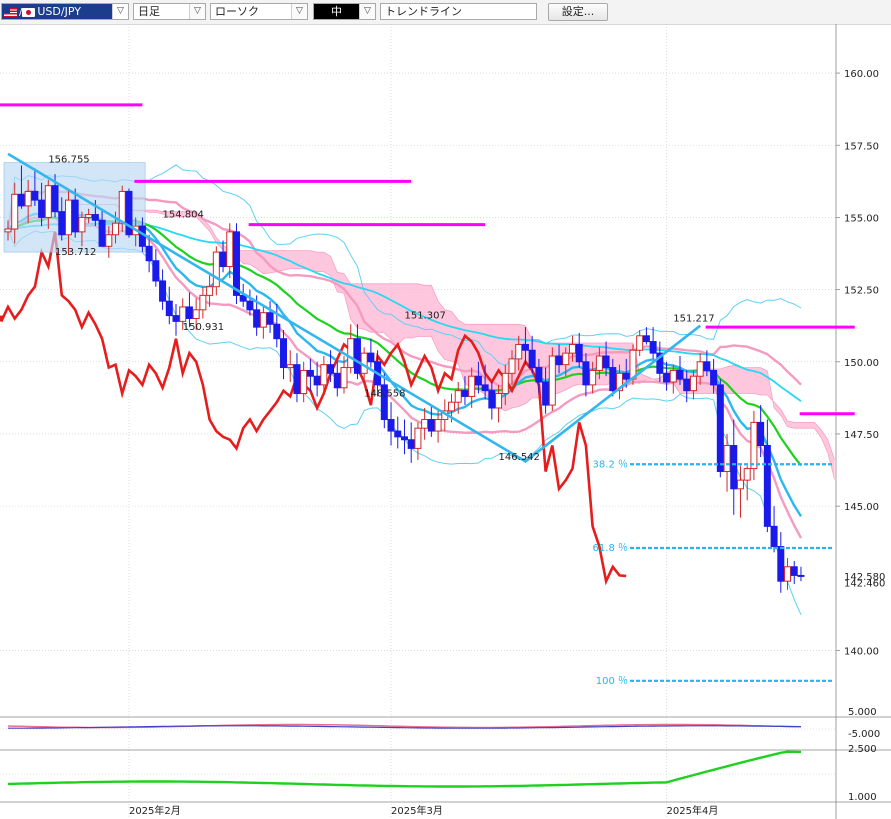  I want to click on us-flag-icon, so click(10, 12).